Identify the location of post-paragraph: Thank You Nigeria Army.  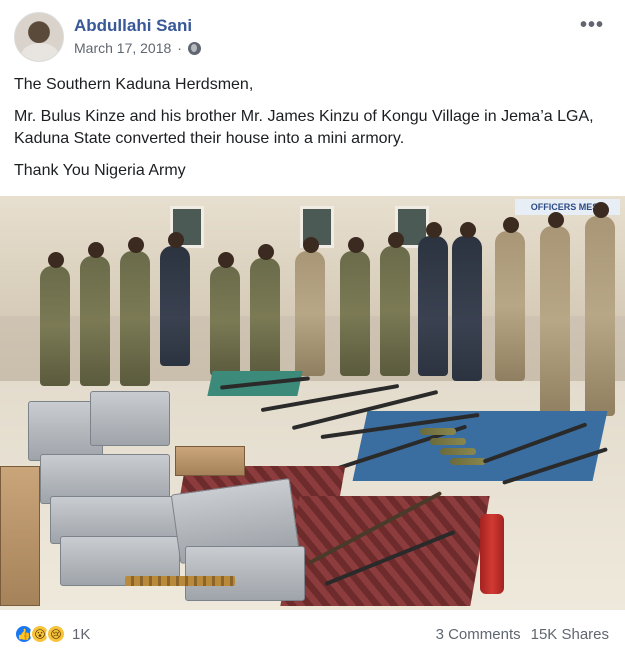
(100, 170).